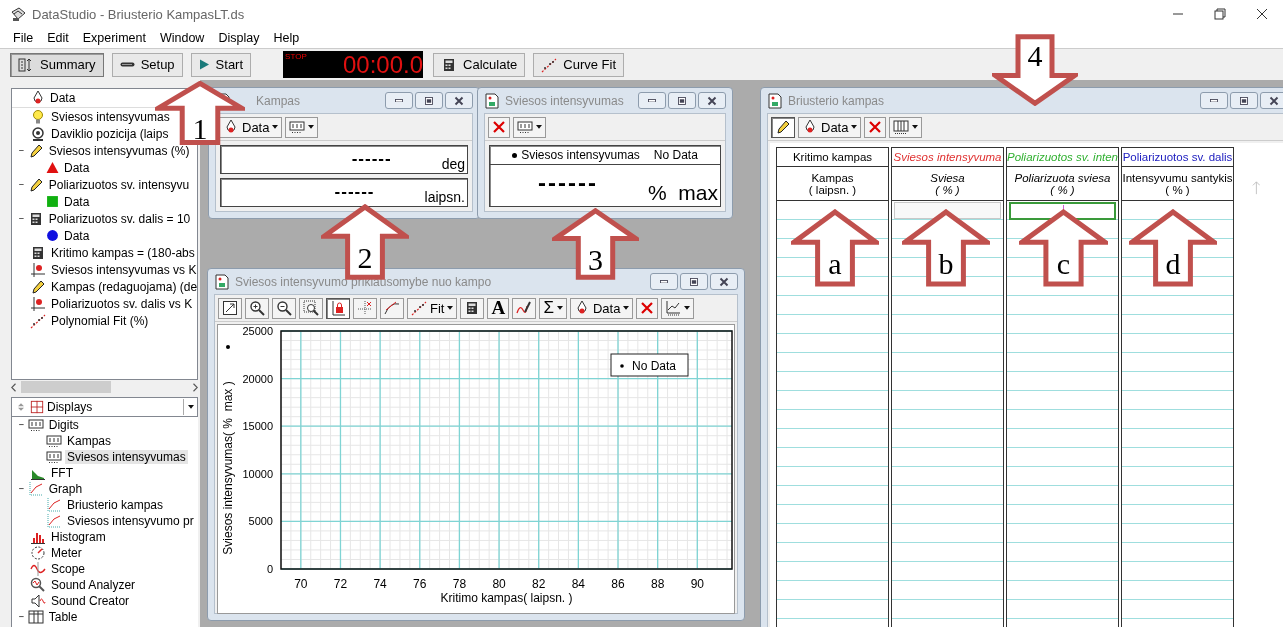 This screenshot has height=627, width=1283. I want to click on menu-item: Window, so click(182, 38).